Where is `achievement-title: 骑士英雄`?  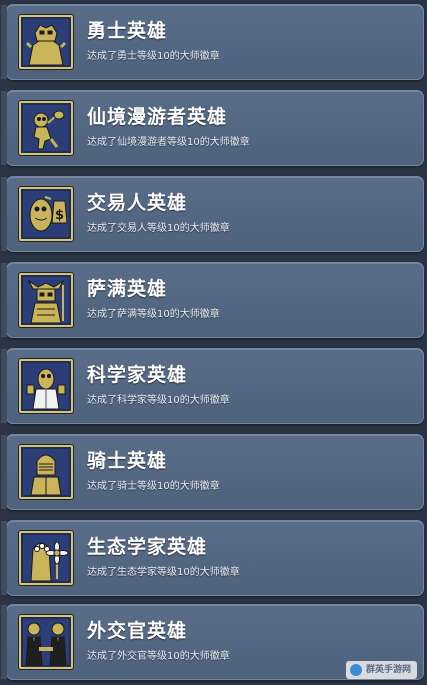 achievement-title: 骑士英雄 is located at coordinates (127, 461).